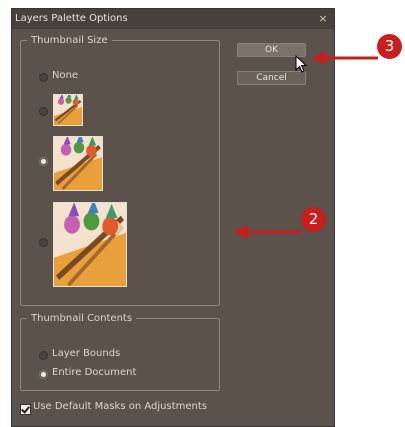 This screenshot has width=405, height=427. I want to click on cancel-button: Cancel, so click(271, 78).